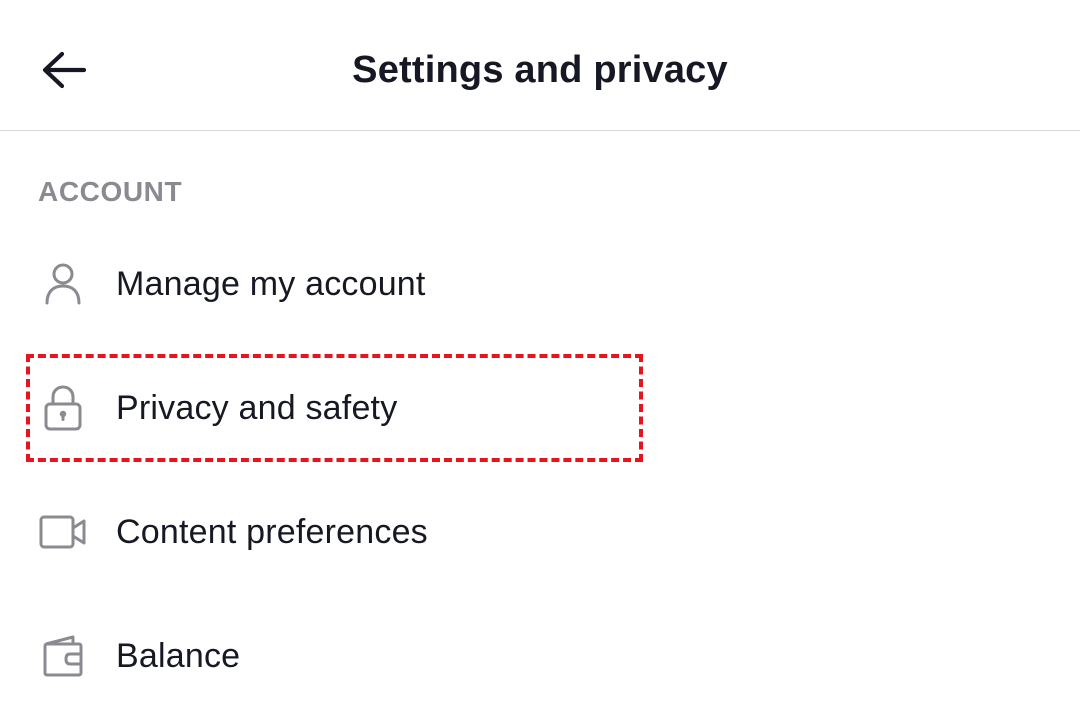 The image size is (1080, 720). I want to click on page-title: Settings and privacy, so click(540, 70).